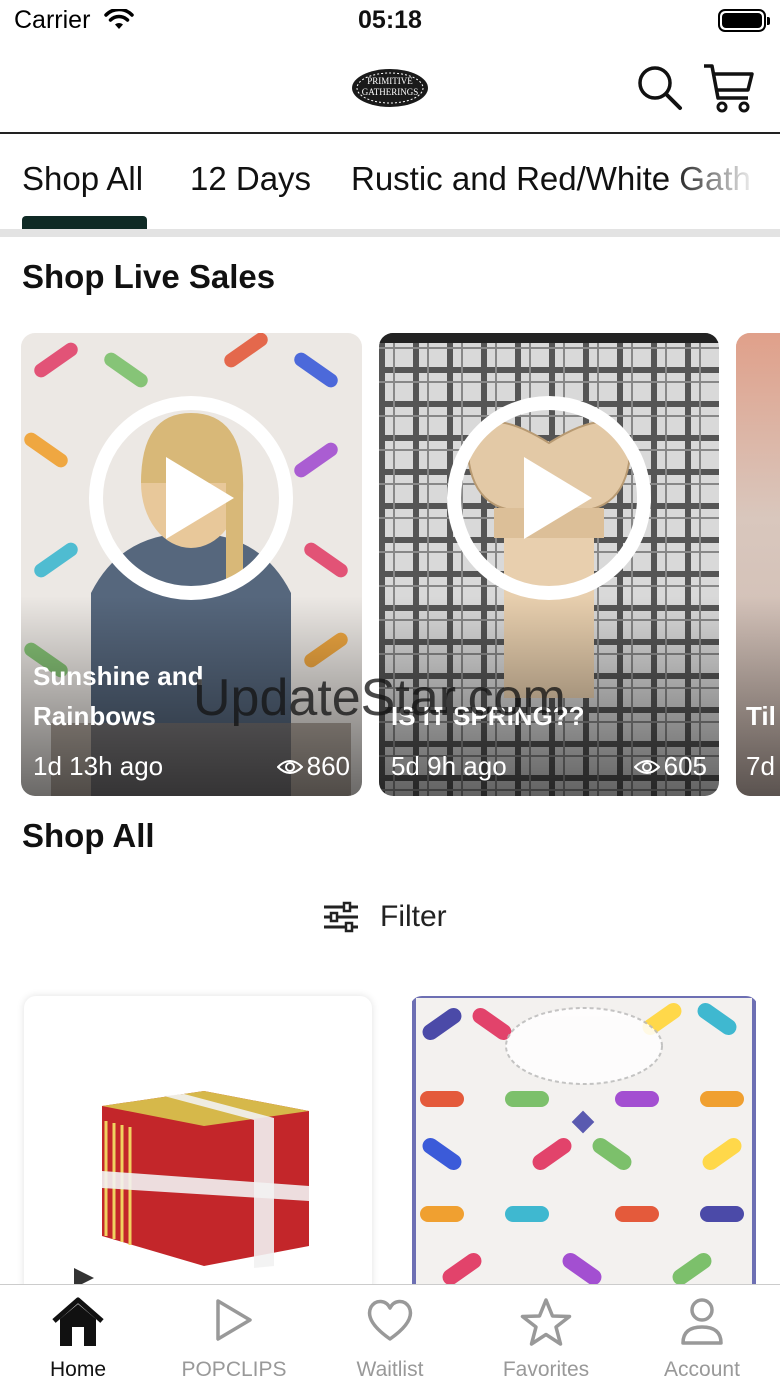 This screenshot has height=1387, width=780. What do you see at coordinates (84, 223) in the screenshot?
I see `active-tab-indicator` at bounding box center [84, 223].